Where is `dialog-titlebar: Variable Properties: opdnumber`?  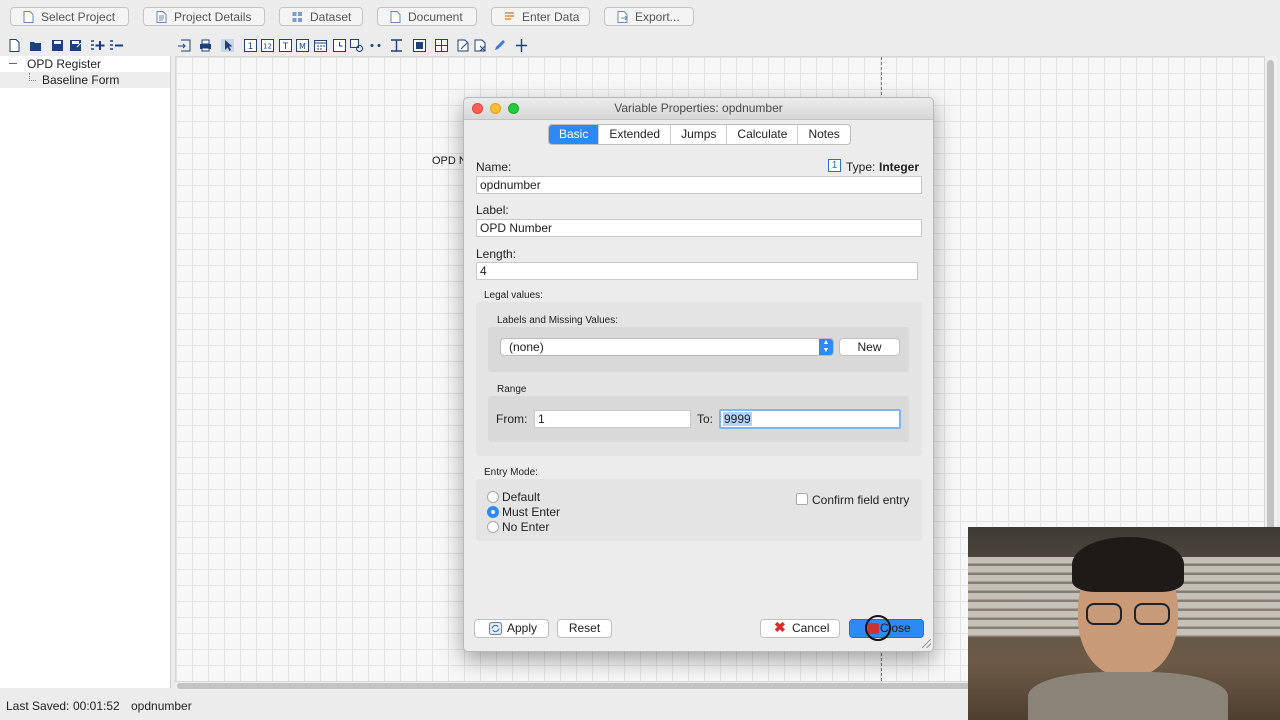
dialog-titlebar: Variable Properties: opdnumber is located at coordinates (698, 109).